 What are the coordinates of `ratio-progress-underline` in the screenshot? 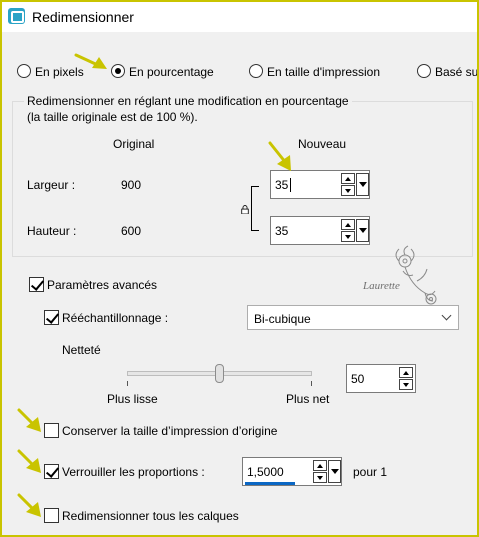 It's located at (270, 483).